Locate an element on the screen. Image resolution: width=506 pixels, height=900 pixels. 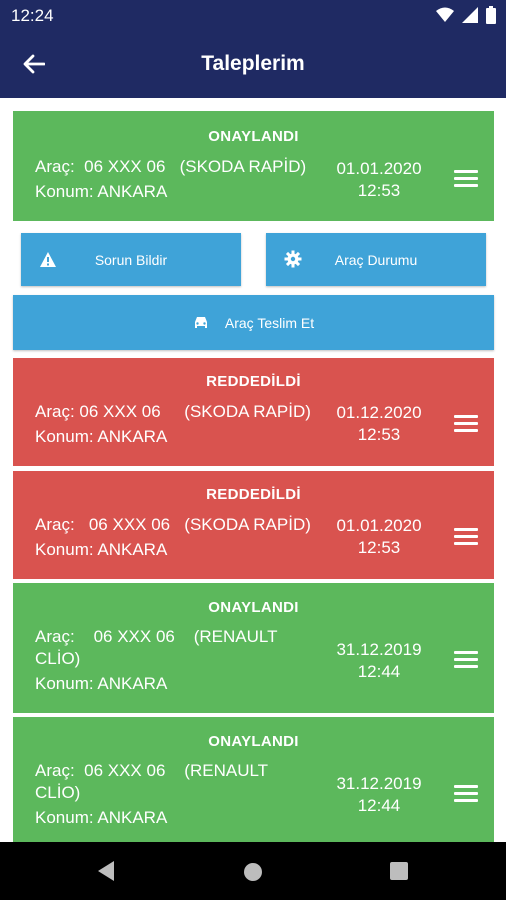
status-bar: 12:24 is located at coordinates (253, 15).